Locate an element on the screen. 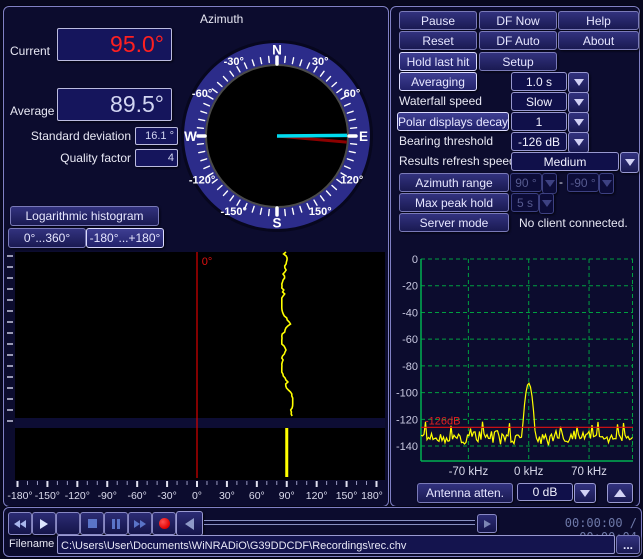 The width and height of the screenshot is (643, 559). position-slider is located at coordinates (339, 522).